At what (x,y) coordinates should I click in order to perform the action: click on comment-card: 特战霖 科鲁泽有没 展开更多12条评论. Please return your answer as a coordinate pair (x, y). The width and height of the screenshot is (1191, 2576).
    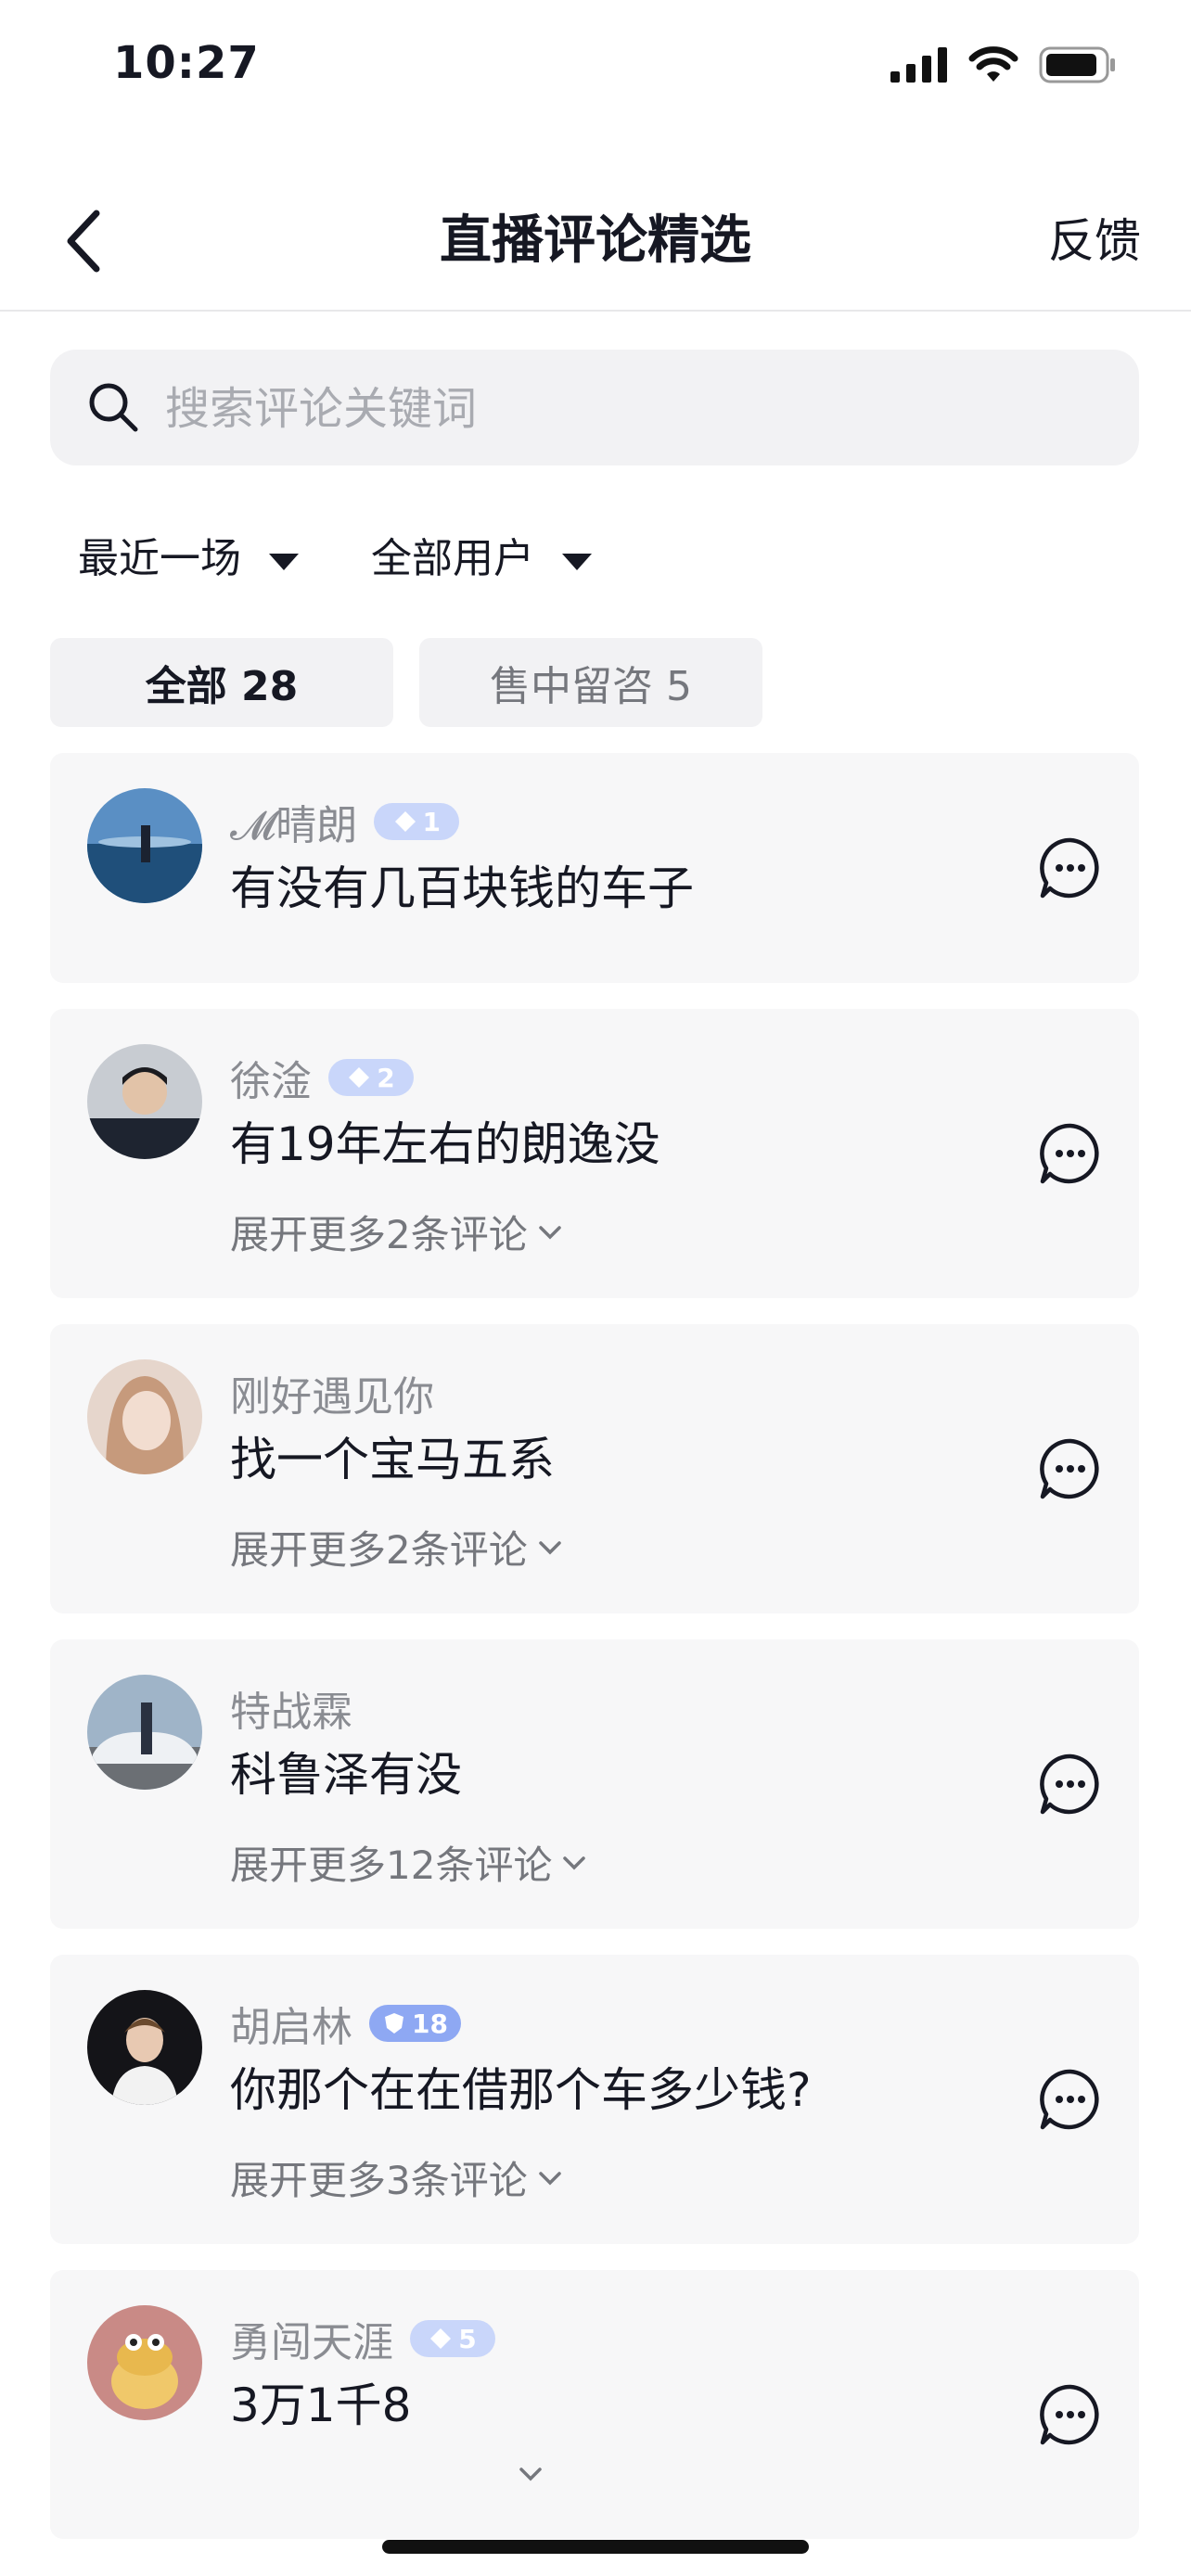
    Looking at the image, I should click on (594, 1784).